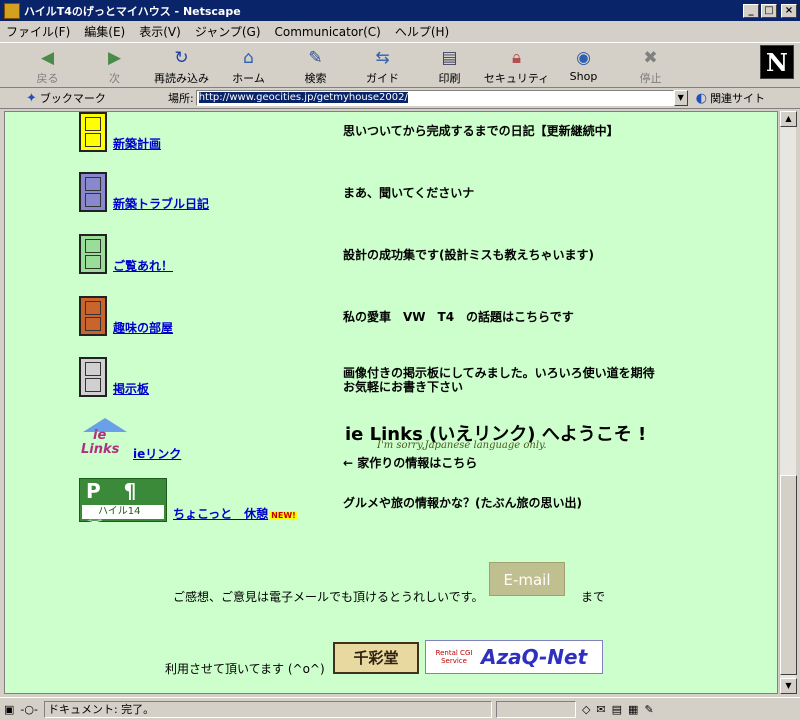 This screenshot has height=720, width=800. Describe the element at coordinates (181, 58) in the screenshot. I see `reload-icon: ↻` at that location.